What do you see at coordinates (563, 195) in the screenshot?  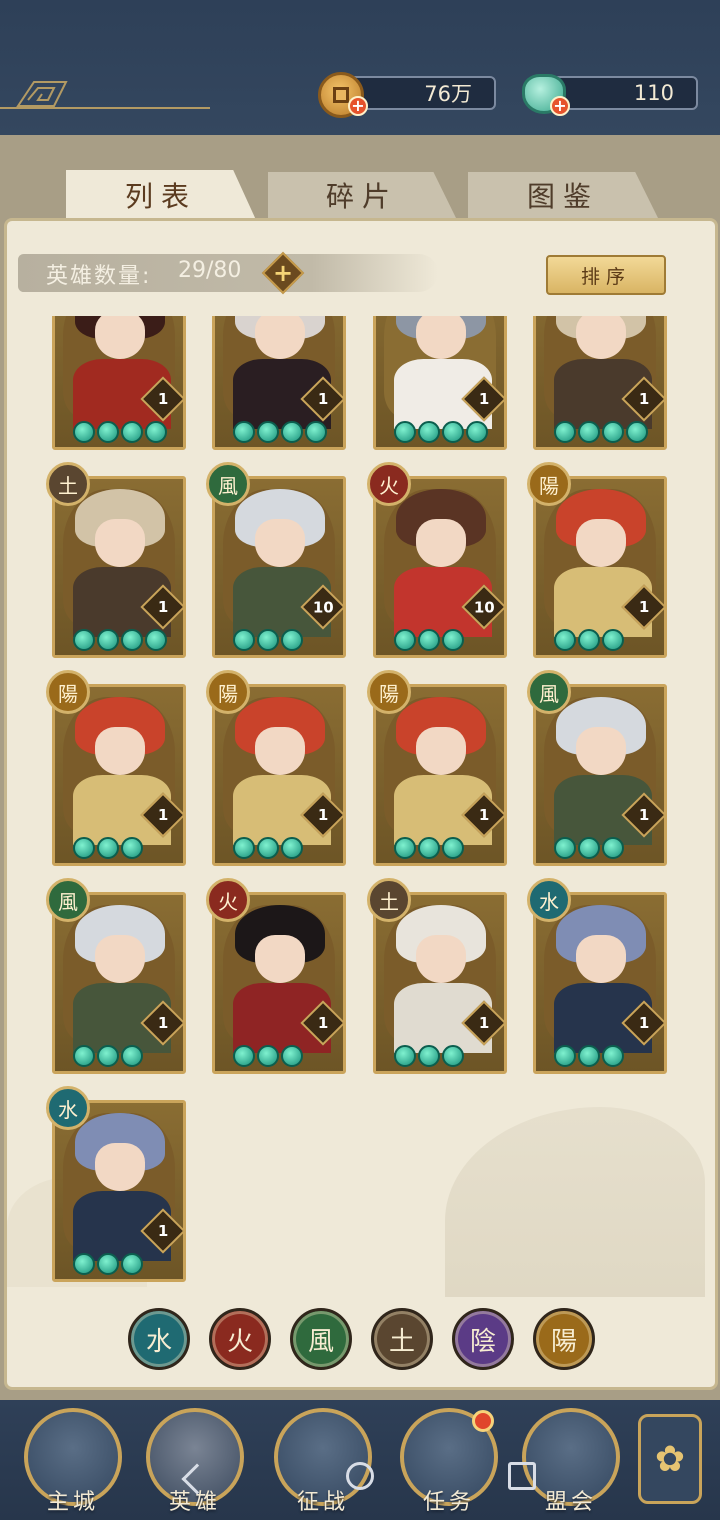 I see `tab-codex: 图鉴` at bounding box center [563, 195].